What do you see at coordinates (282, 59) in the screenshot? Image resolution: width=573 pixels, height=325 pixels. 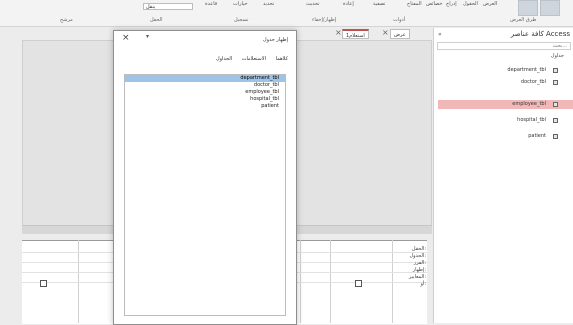 I see `tab-both: كلاهما` at bounding box center [282, 59].